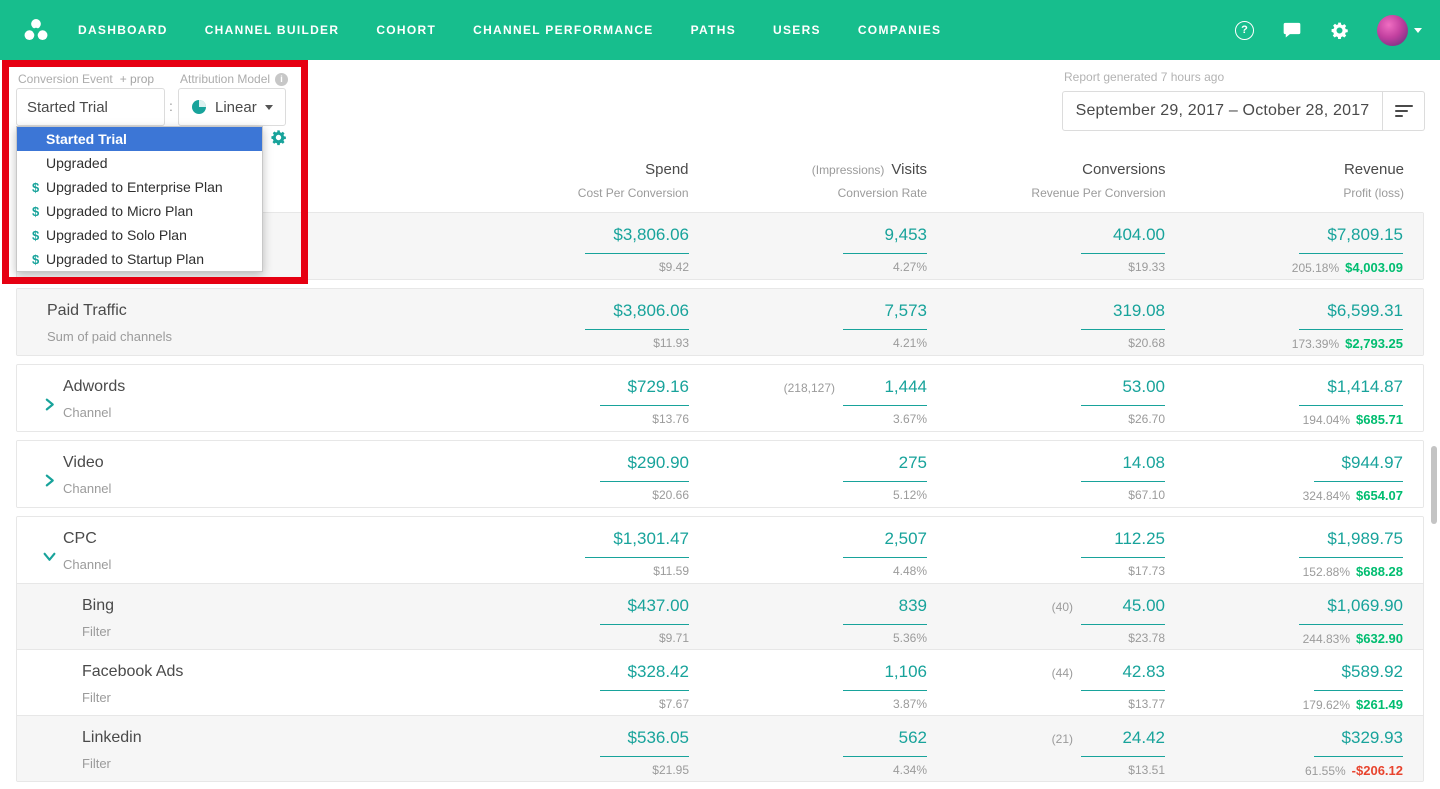 This screenshot has width=1440, height=789. I want to click on conversions-value: 24.42, so click(1123, 742).